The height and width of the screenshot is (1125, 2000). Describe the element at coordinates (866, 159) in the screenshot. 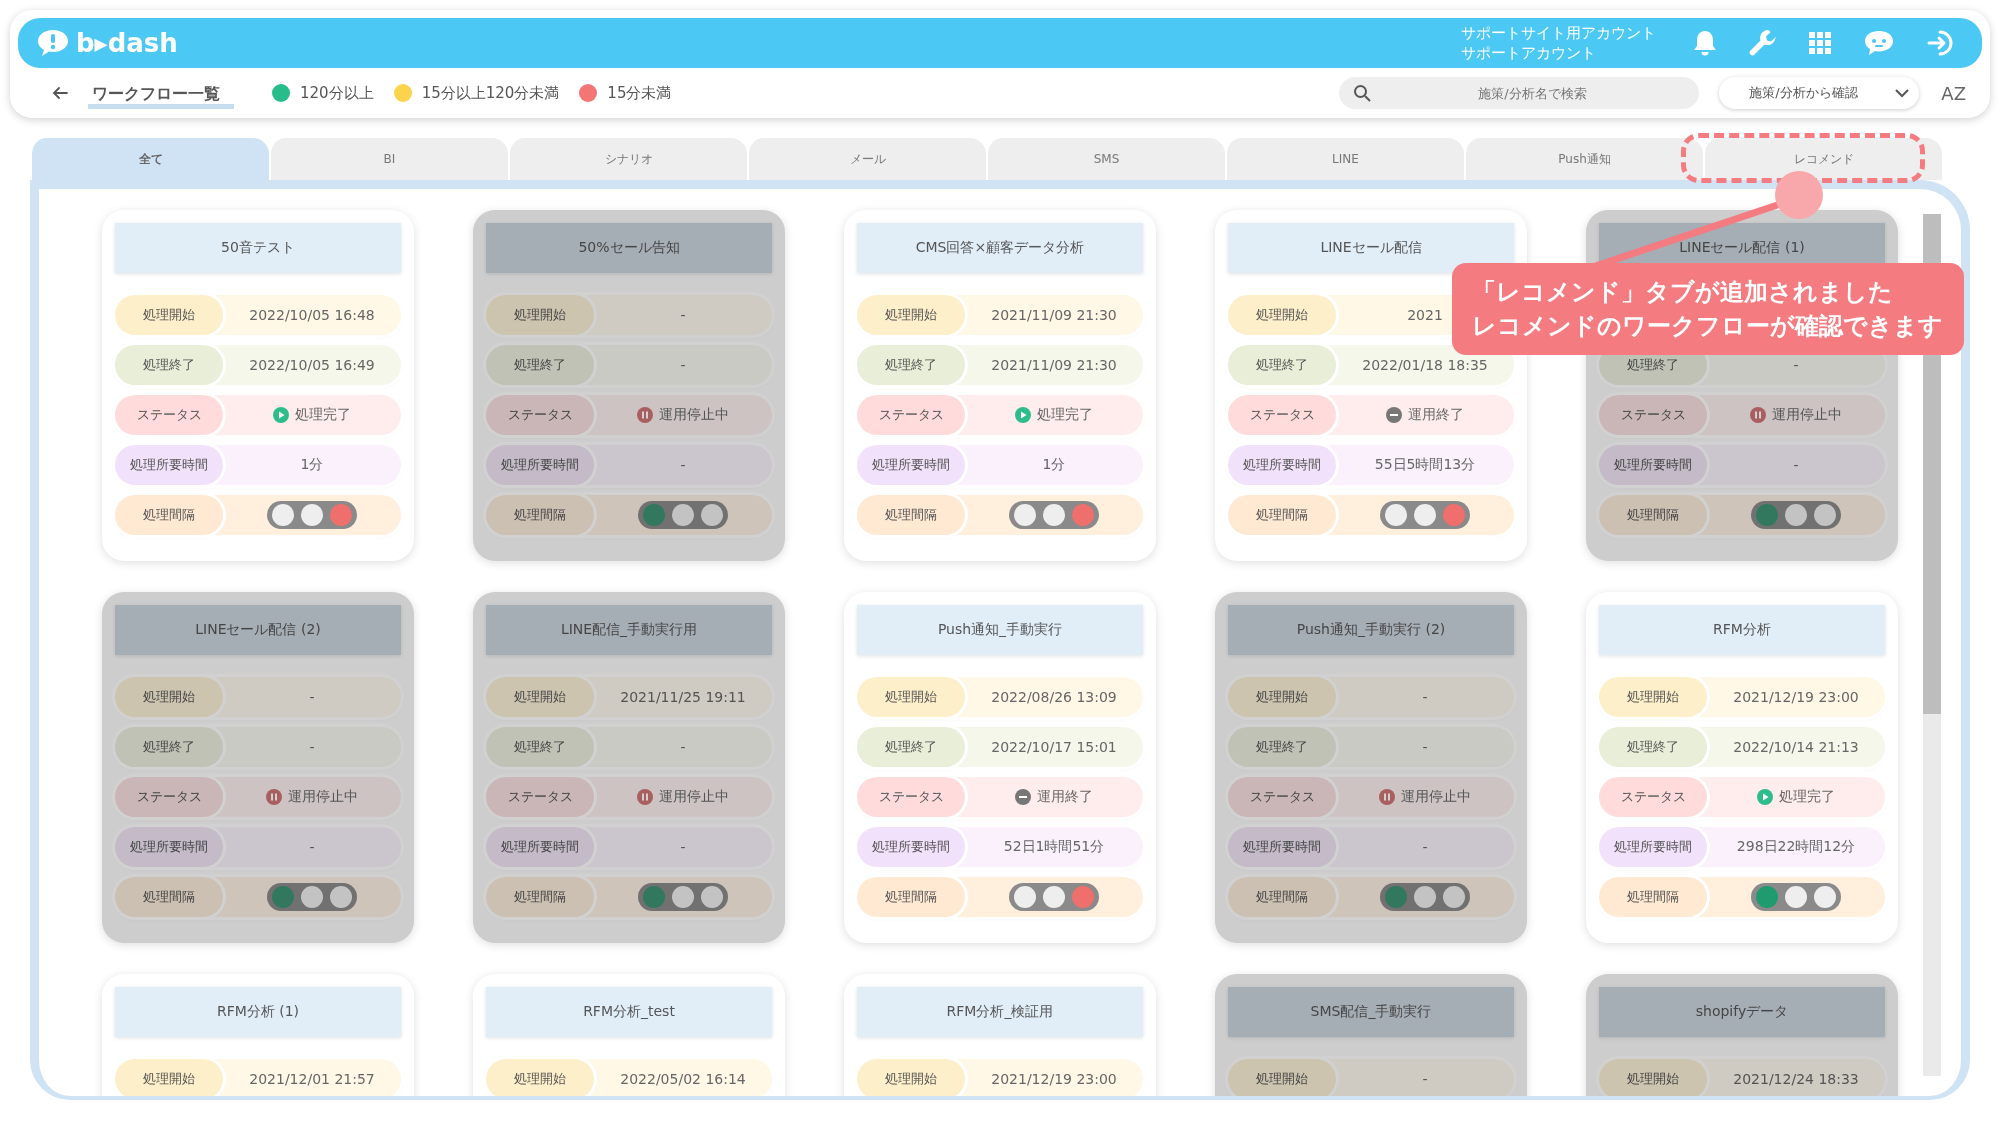

I see `category-tab: メール` at that location.